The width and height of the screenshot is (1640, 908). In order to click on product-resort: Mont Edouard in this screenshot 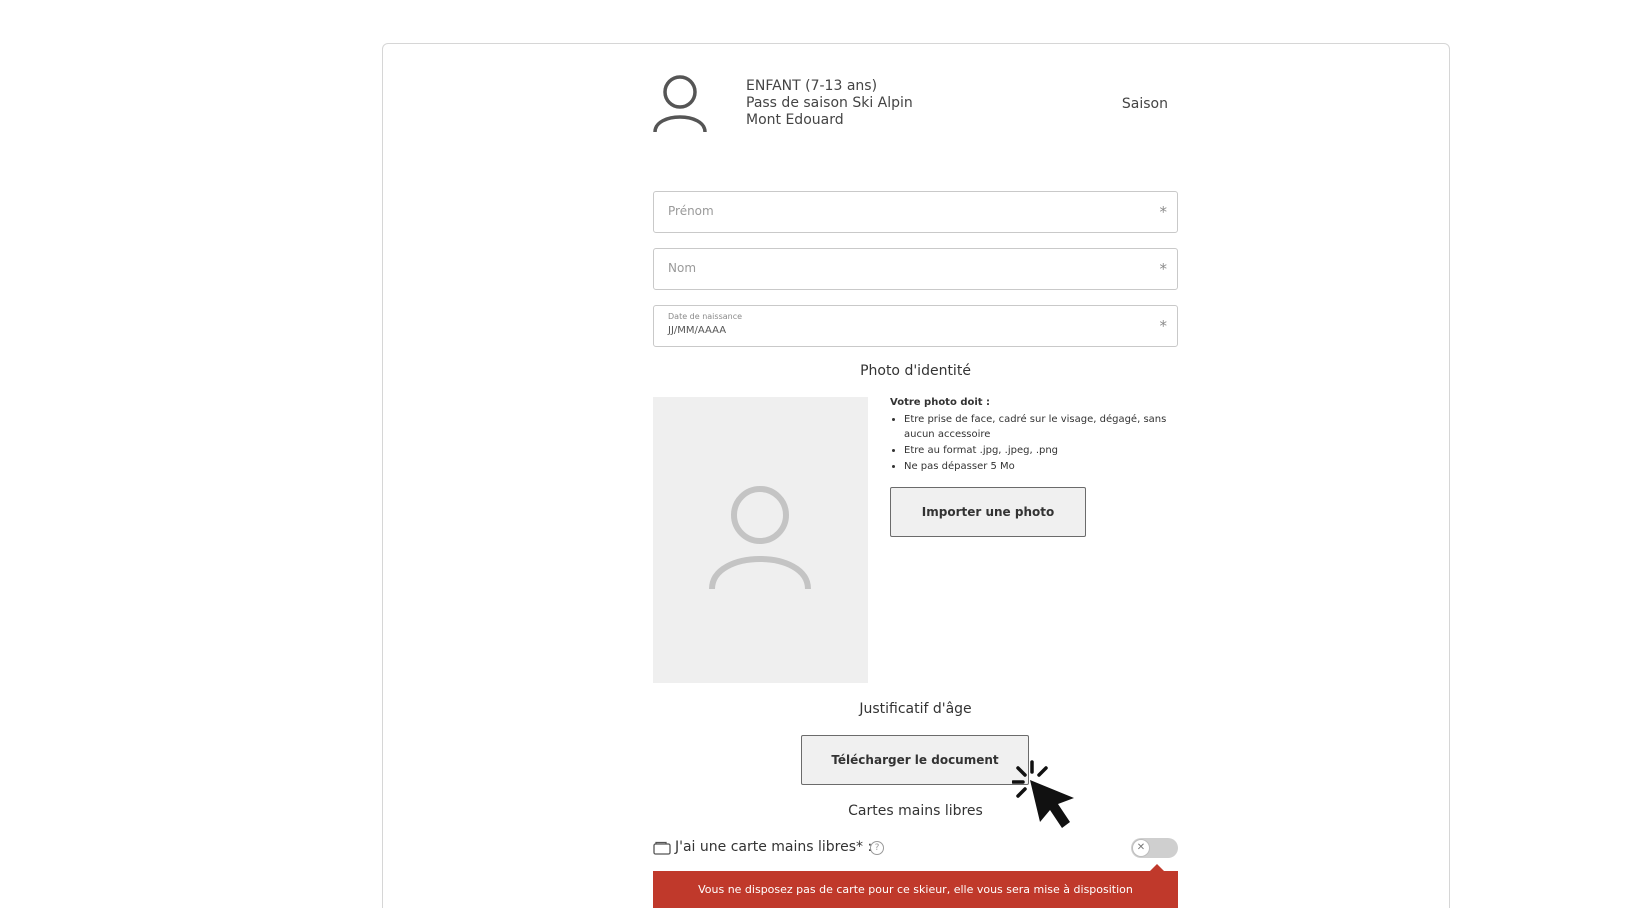, I will do `click(795, 120)`.